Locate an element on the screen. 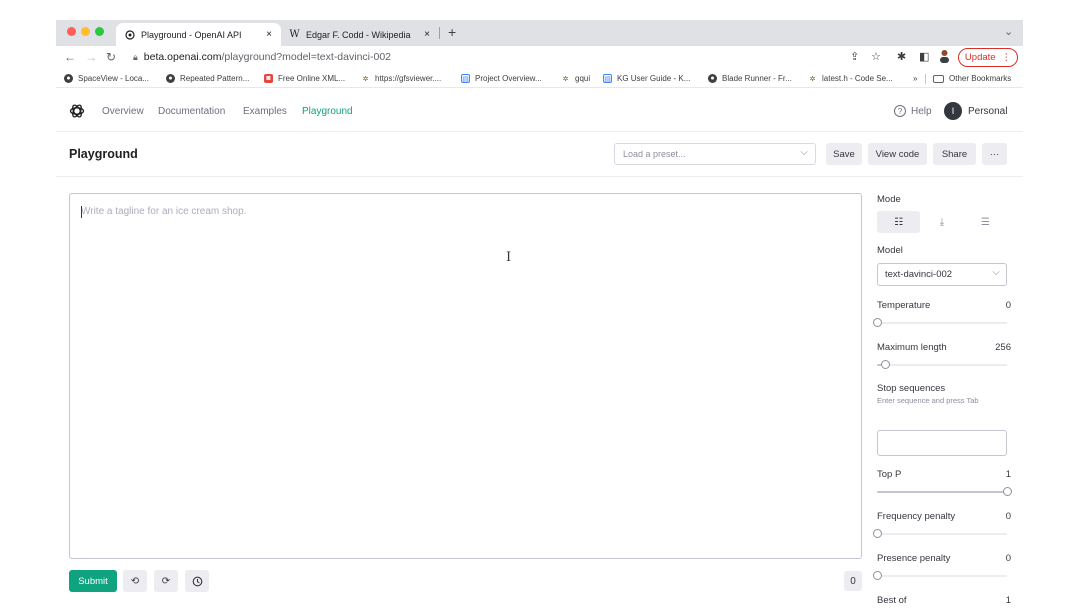 The image size is (1080, 608). mode-label: Mode is located at coordinates (889, 199).